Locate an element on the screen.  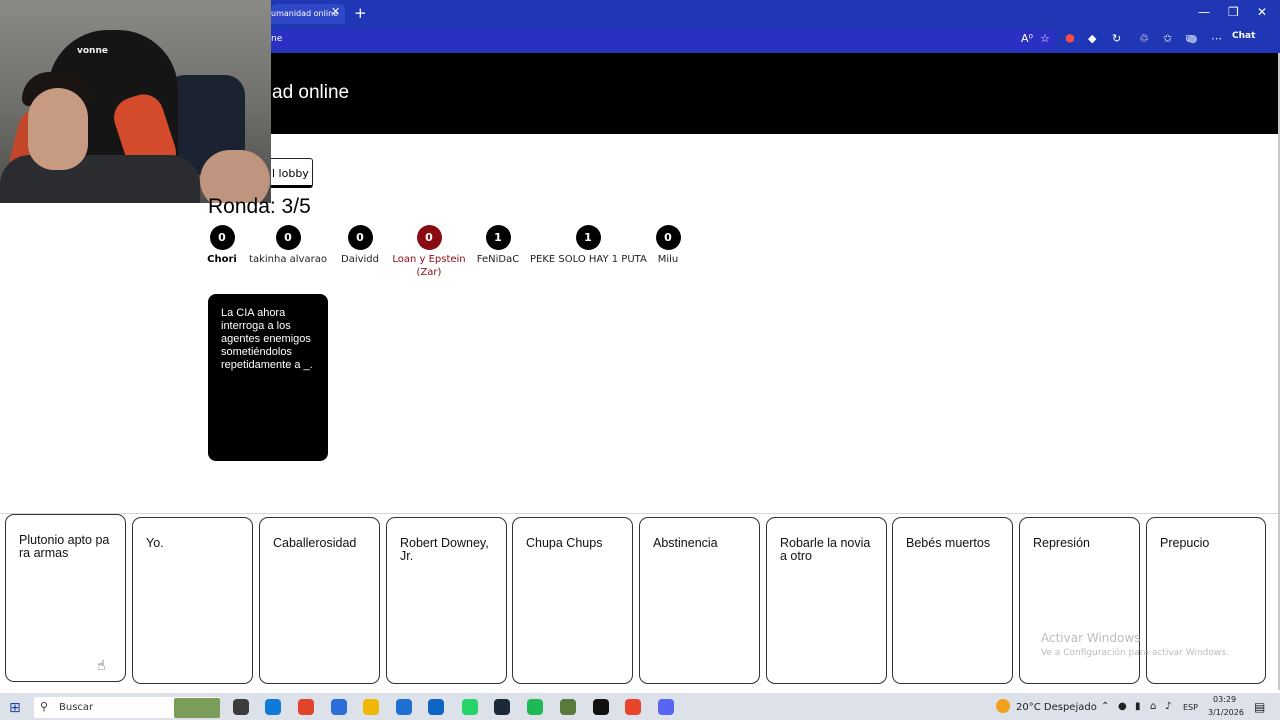
player-name: FeNiDaC is located at coordinates (498, 259).